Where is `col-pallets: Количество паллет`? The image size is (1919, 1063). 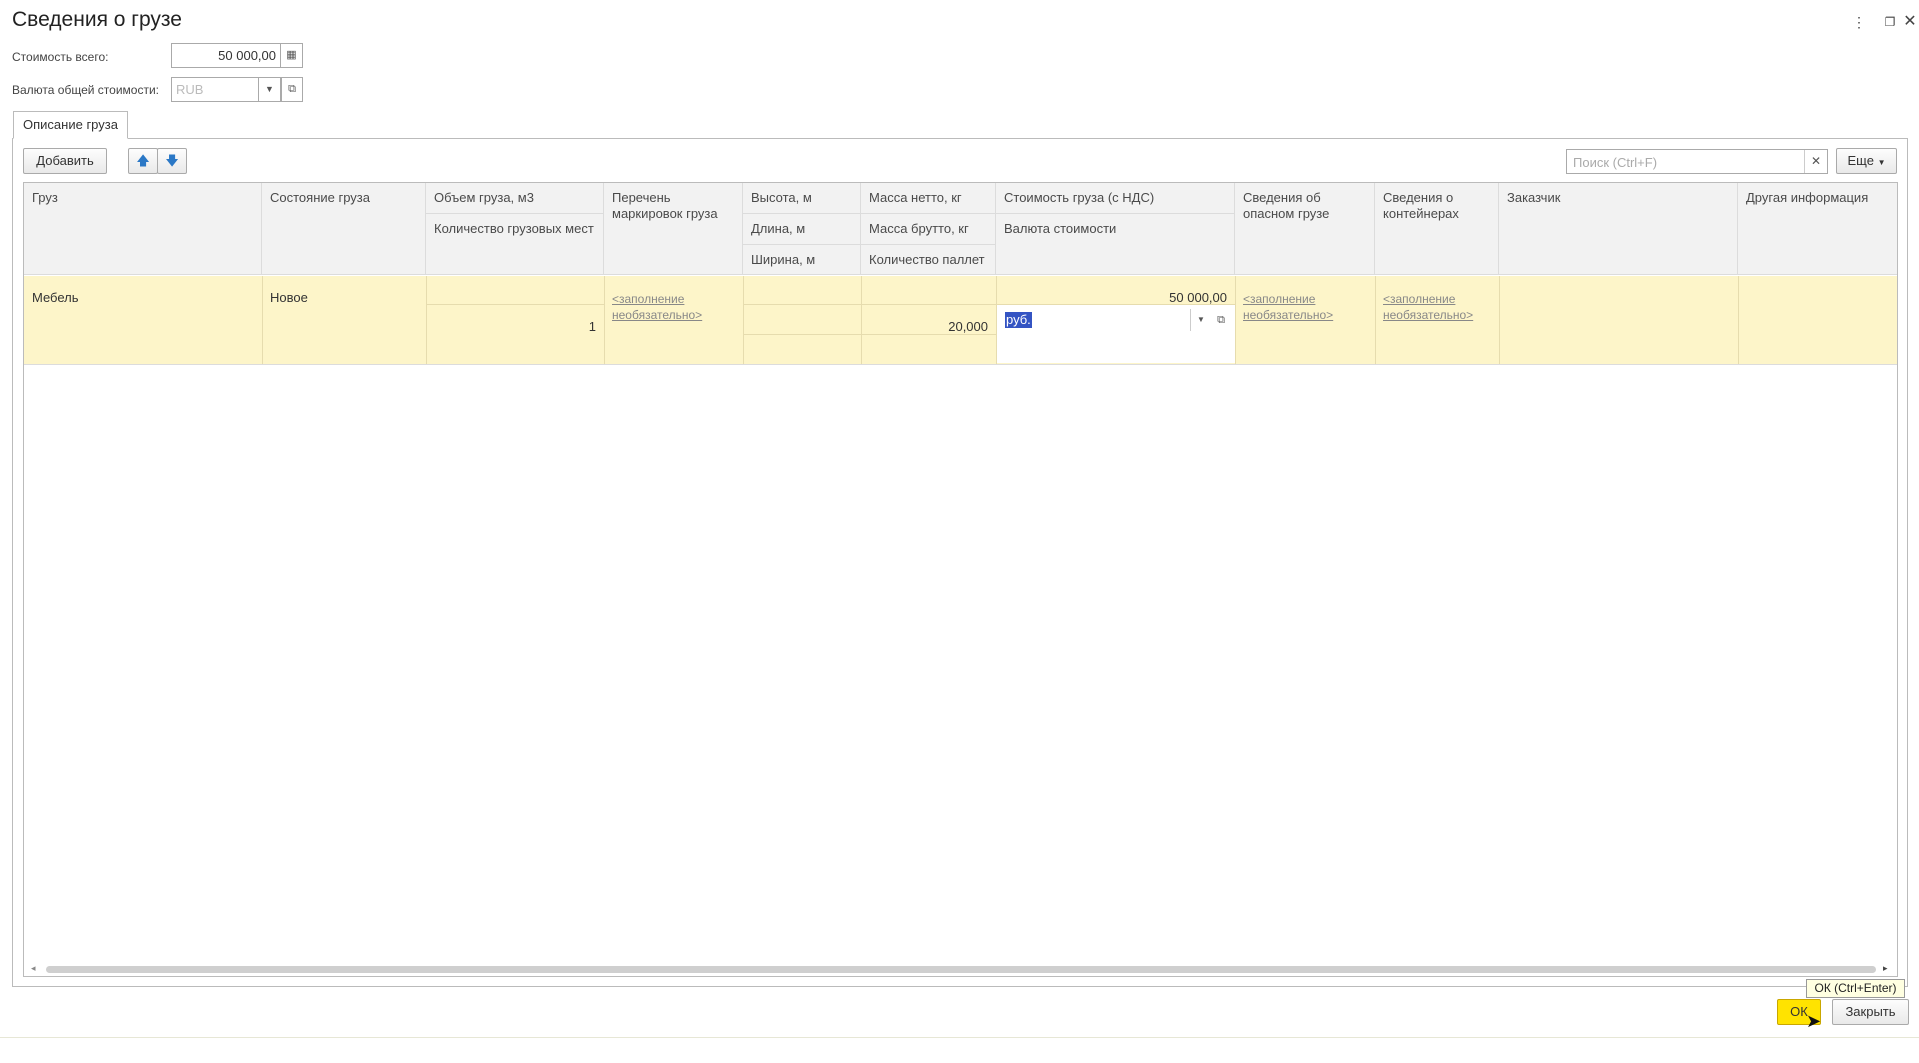 col-pallets: Количество паллет is located at coordinates (928, 260).